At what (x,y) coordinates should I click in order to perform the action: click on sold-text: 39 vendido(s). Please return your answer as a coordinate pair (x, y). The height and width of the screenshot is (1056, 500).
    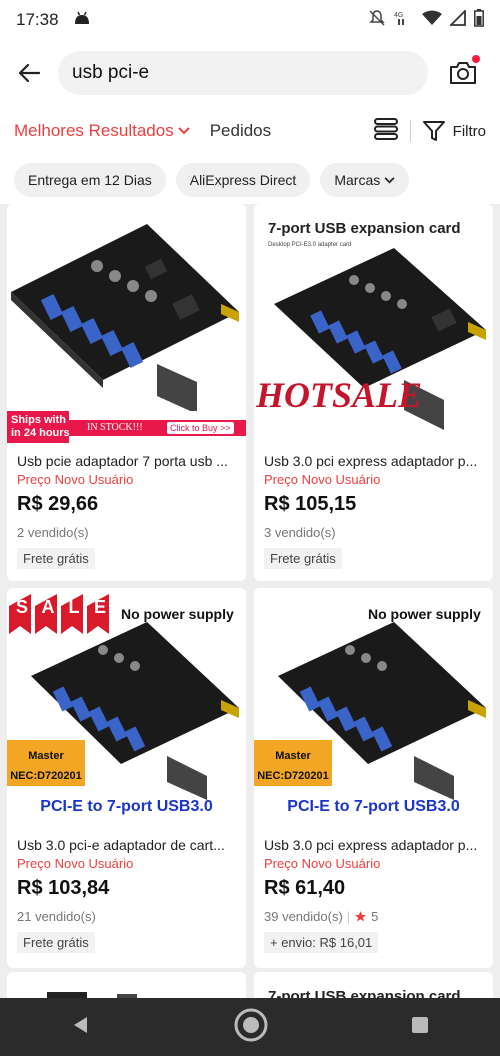
    Looking at the image, I should click on (303, 916).